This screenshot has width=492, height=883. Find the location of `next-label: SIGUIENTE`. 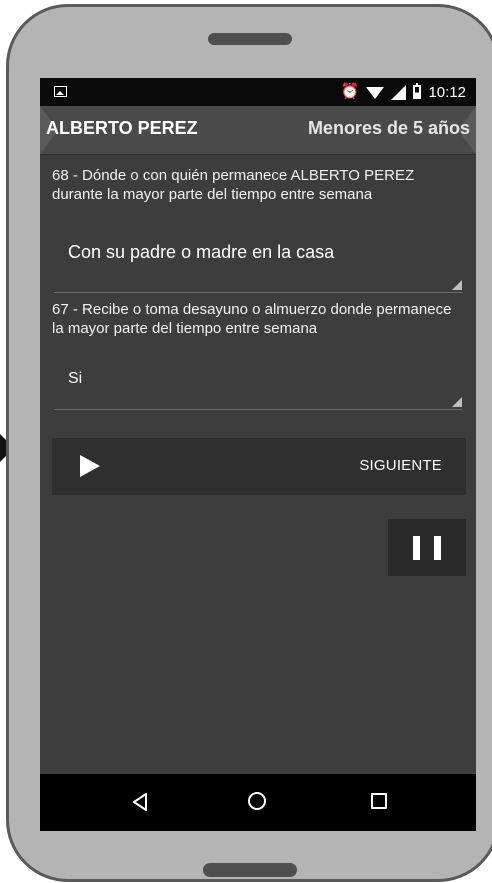

next-label: SIGUIENTE is located at coordinates (400, 465).